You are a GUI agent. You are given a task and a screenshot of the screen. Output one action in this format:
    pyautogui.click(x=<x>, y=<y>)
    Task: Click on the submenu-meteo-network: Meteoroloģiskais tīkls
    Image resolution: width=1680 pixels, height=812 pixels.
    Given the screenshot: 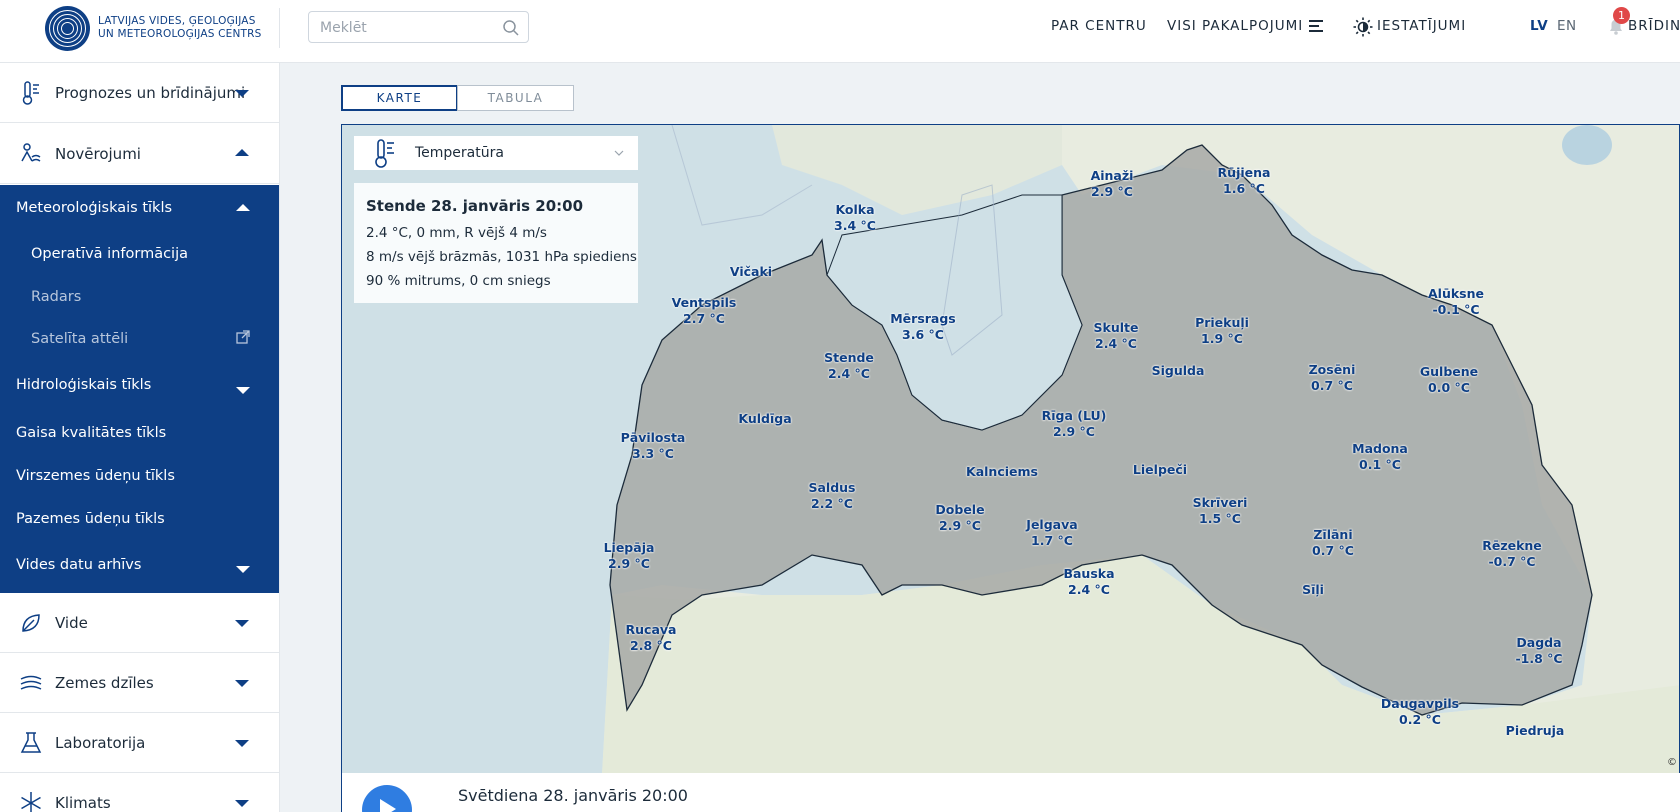 What is the action you would take?
    pyautogui.click(x=94, y=208)
    